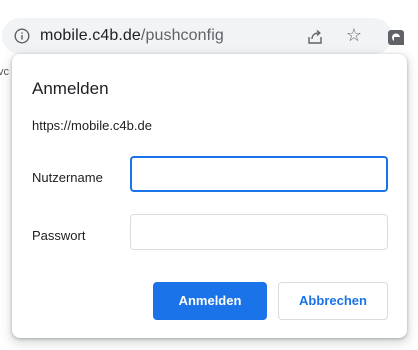 This screenshot has height=350, width=418. Describe the element at coordinates (4, 72) in the screenshot. I see `page-edge-text: vc` at that location.